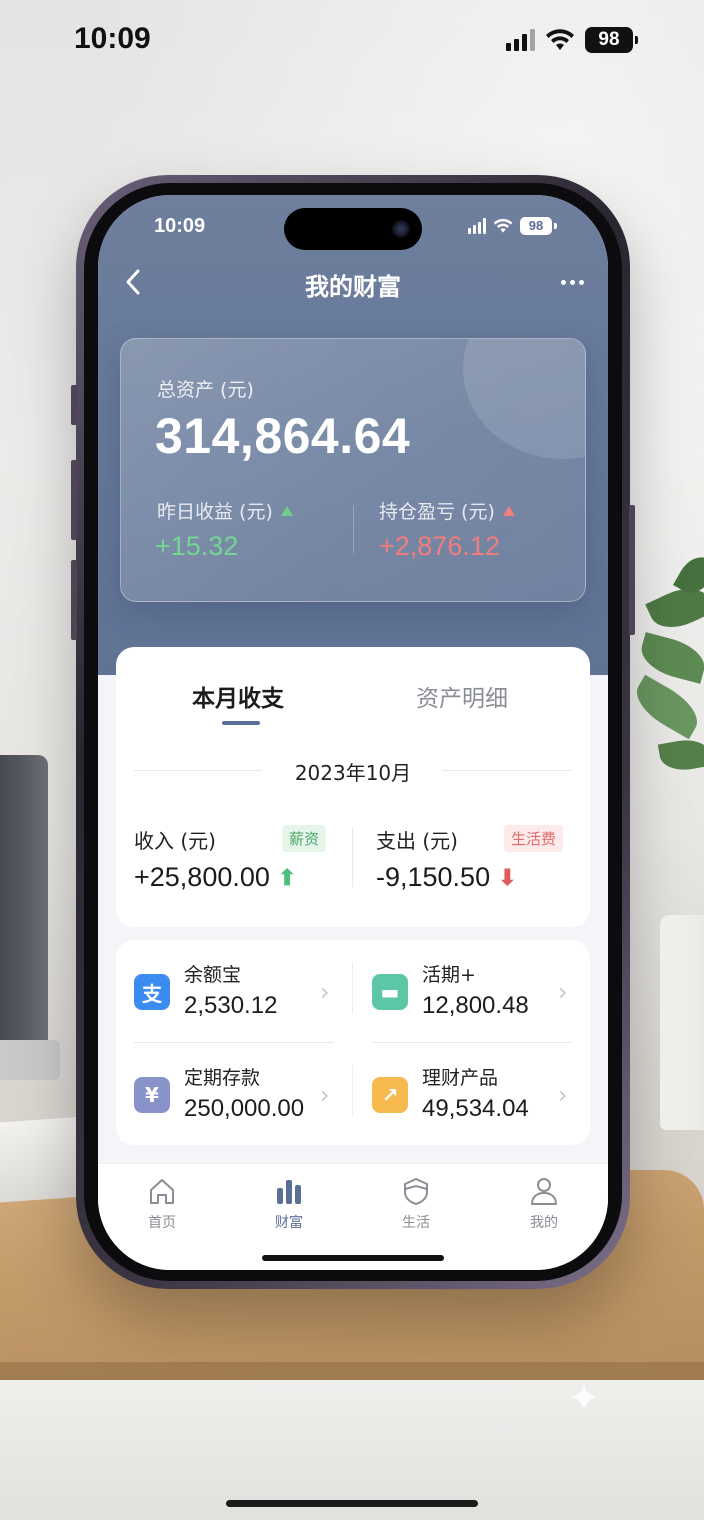 Image resolution: width=704 pixels, height=1520 pixels. I want to click on account-name: 理财产品, so click(460, 1078).